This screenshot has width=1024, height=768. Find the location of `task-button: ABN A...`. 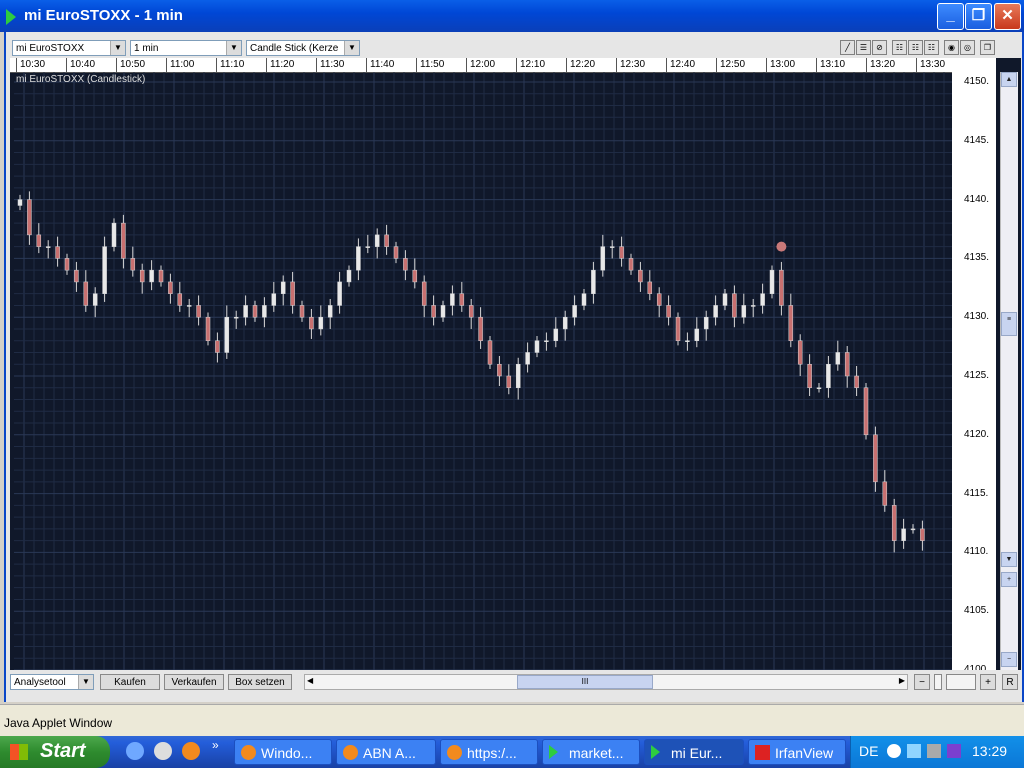

task-button: ABN A... is located at coordinates (386, 752).